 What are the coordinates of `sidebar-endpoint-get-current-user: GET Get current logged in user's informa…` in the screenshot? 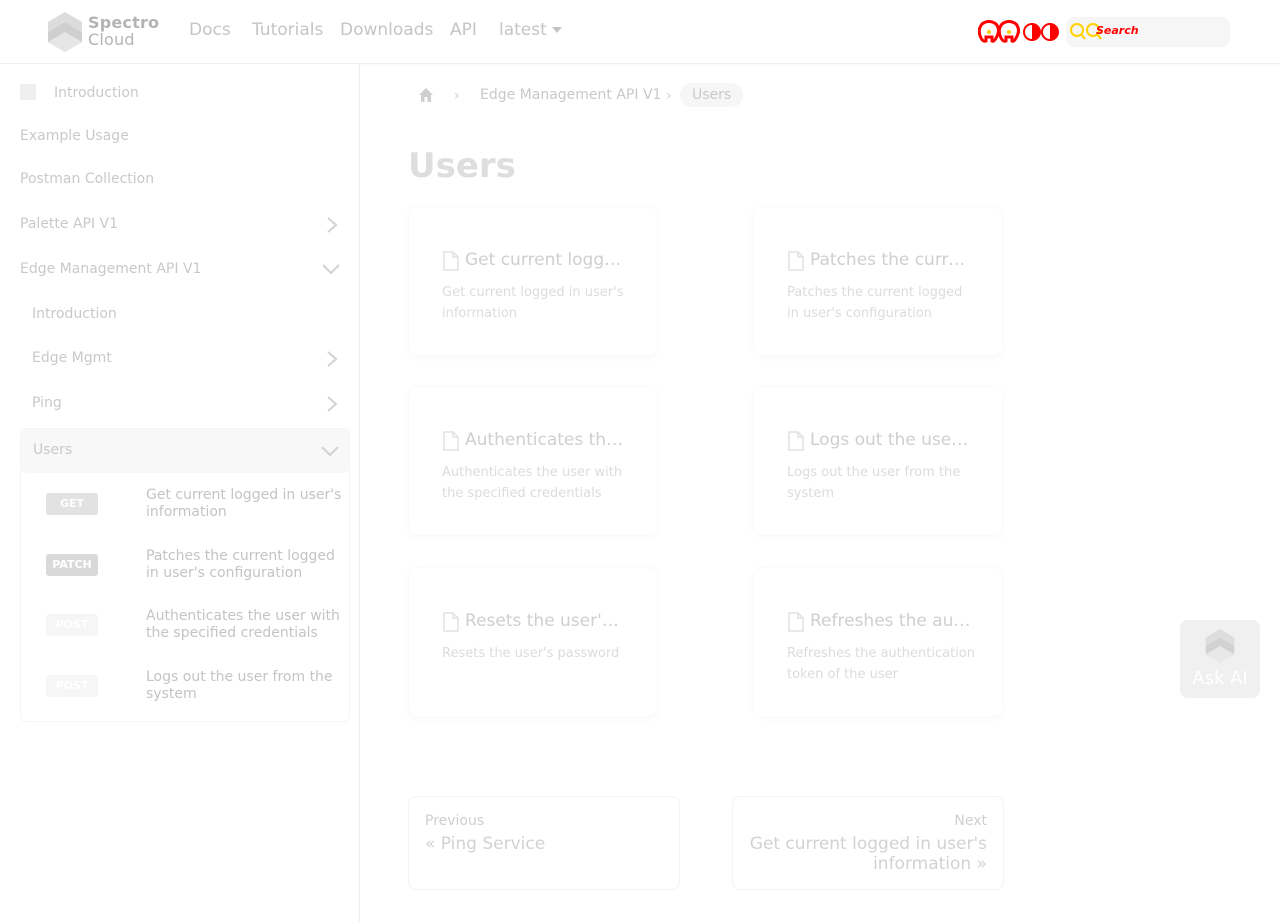 It's located at (186, 515).